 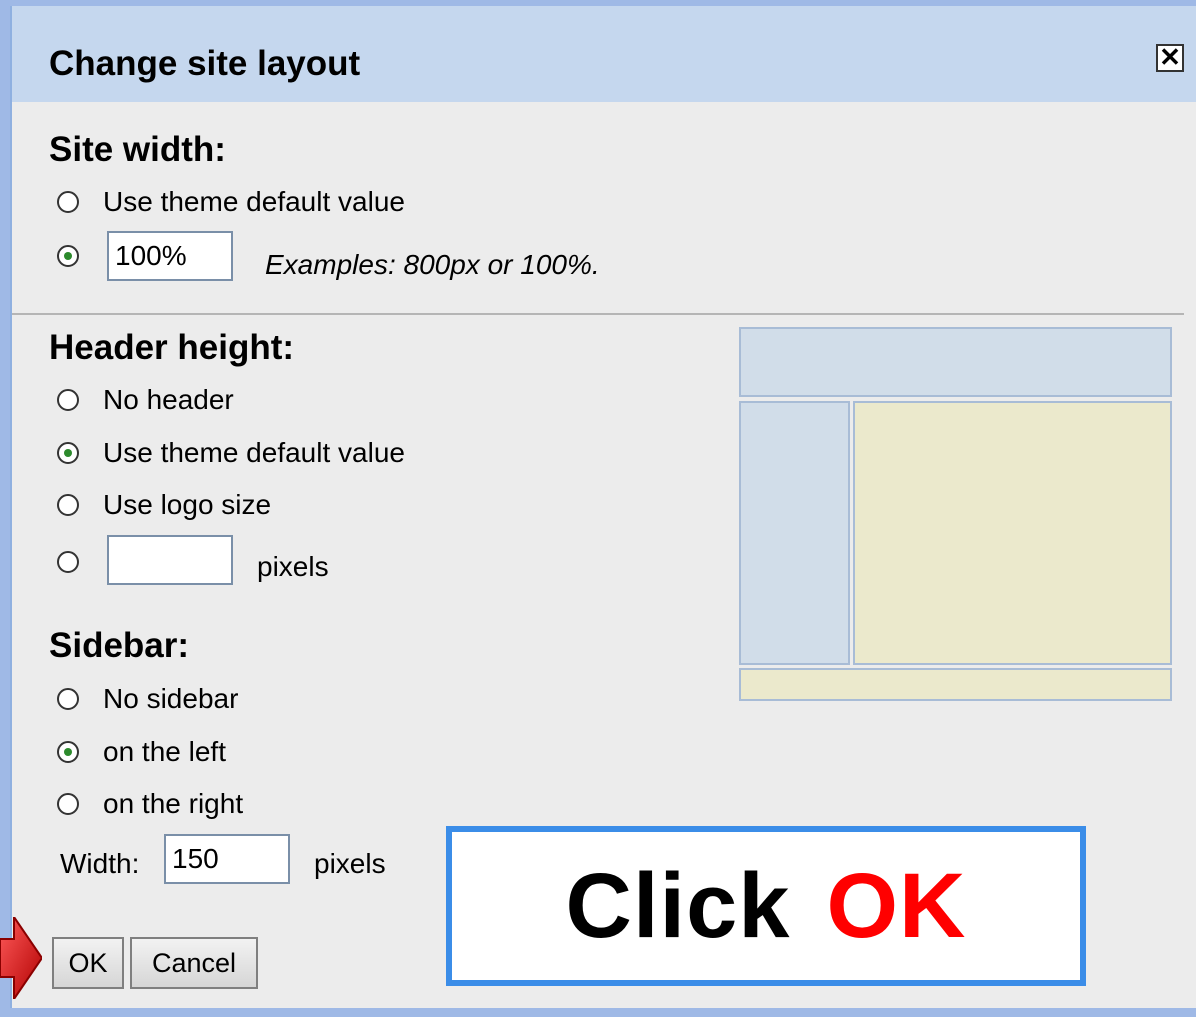 What do you see at coordinates (170, 560) in the screenshot?
I see `header-height-input` at bounding box center [170, 560].